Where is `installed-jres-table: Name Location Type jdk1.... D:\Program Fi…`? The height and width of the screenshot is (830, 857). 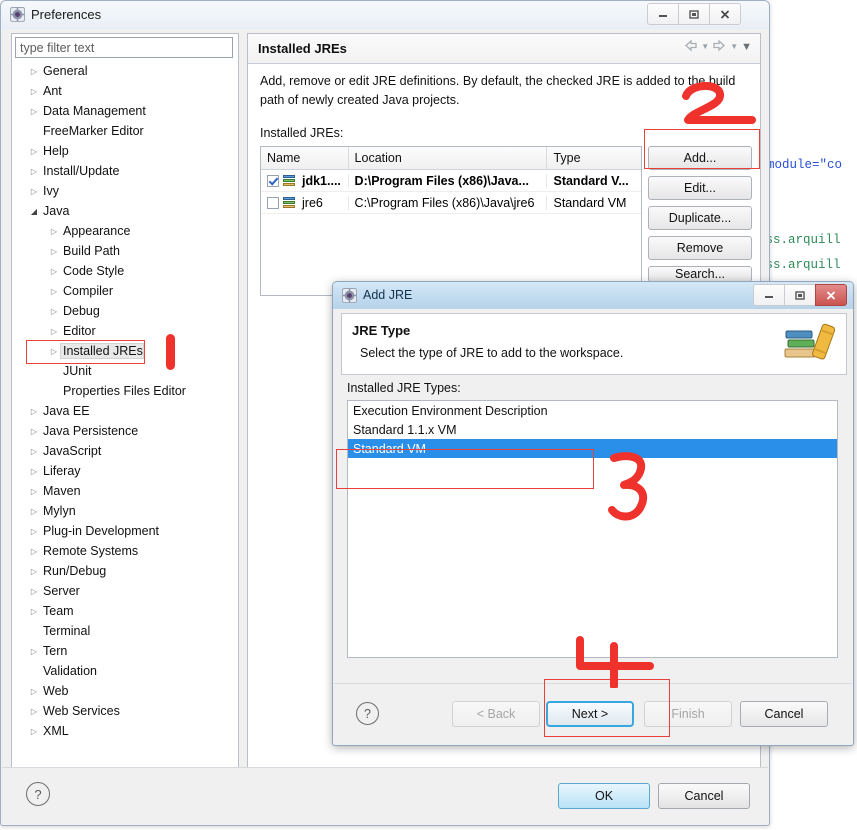 installed-jres-table: Name Location Type jdk1.... D:\Program Fi… is located at coordinates (451, 221).